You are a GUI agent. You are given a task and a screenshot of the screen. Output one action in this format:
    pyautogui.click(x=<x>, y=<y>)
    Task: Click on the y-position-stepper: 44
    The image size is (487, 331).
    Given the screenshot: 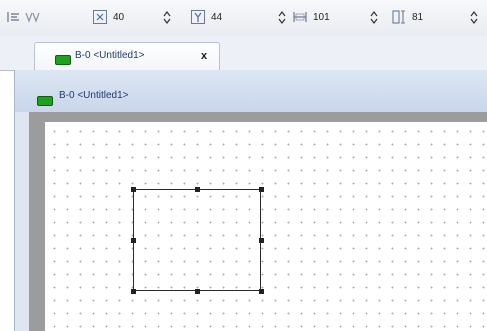 What is the action you would take?
    pyautogui.click(x=247, y=17)
    